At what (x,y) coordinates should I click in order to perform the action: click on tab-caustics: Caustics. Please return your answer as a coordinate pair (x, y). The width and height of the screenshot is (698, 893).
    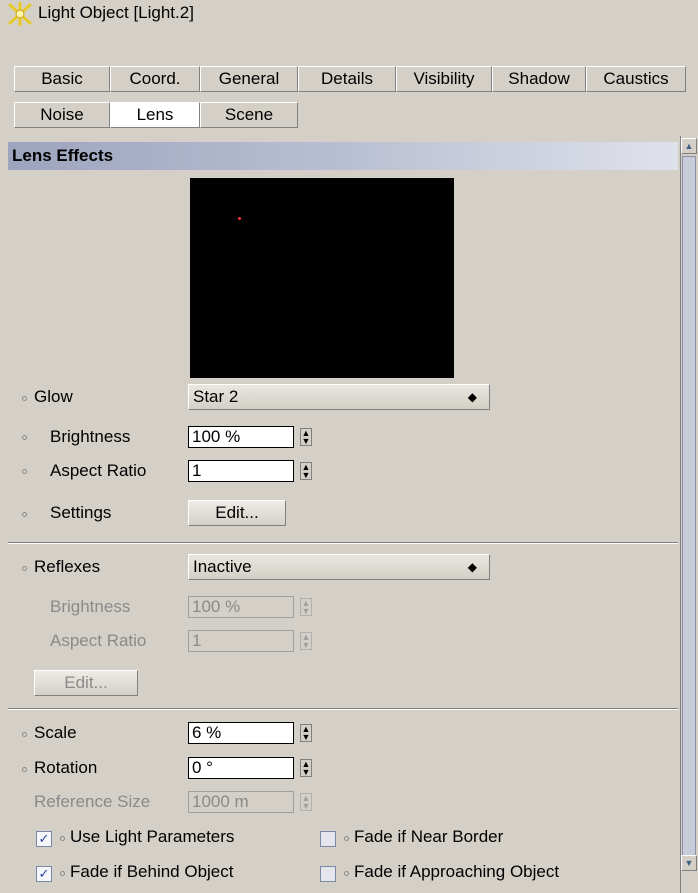
    Looking at the image, I should click on (636, 79).